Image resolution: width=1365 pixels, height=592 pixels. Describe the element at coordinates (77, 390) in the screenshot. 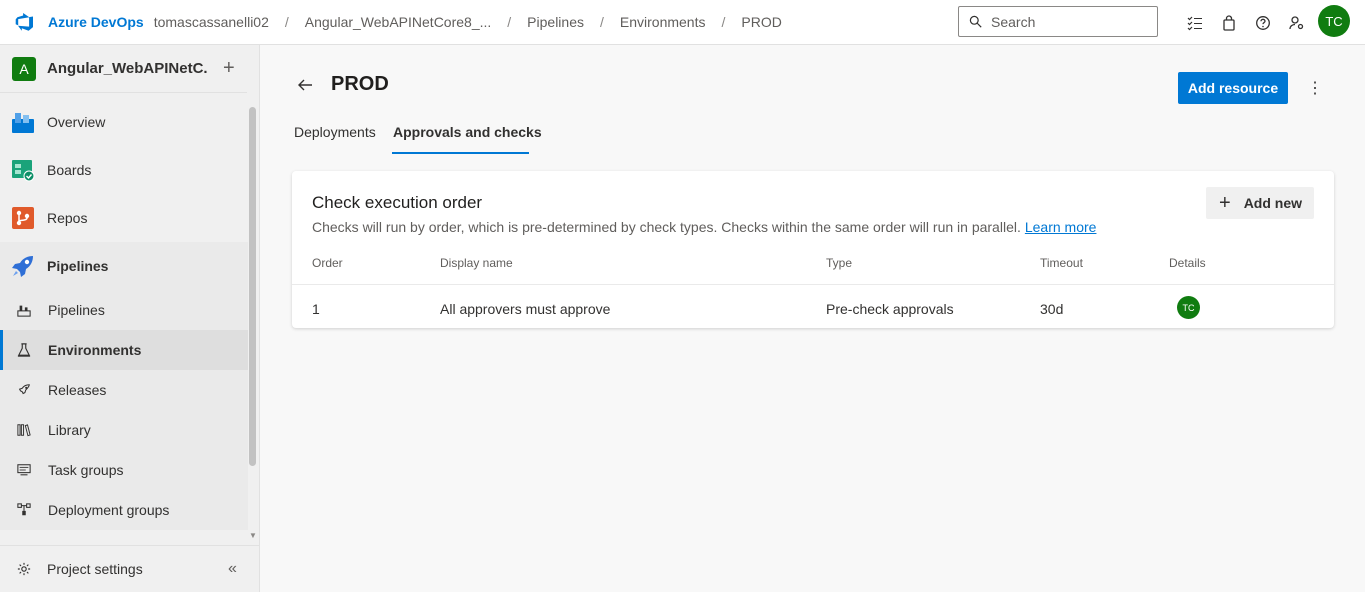

I see `sidebar-item-label: Releases` at that location.